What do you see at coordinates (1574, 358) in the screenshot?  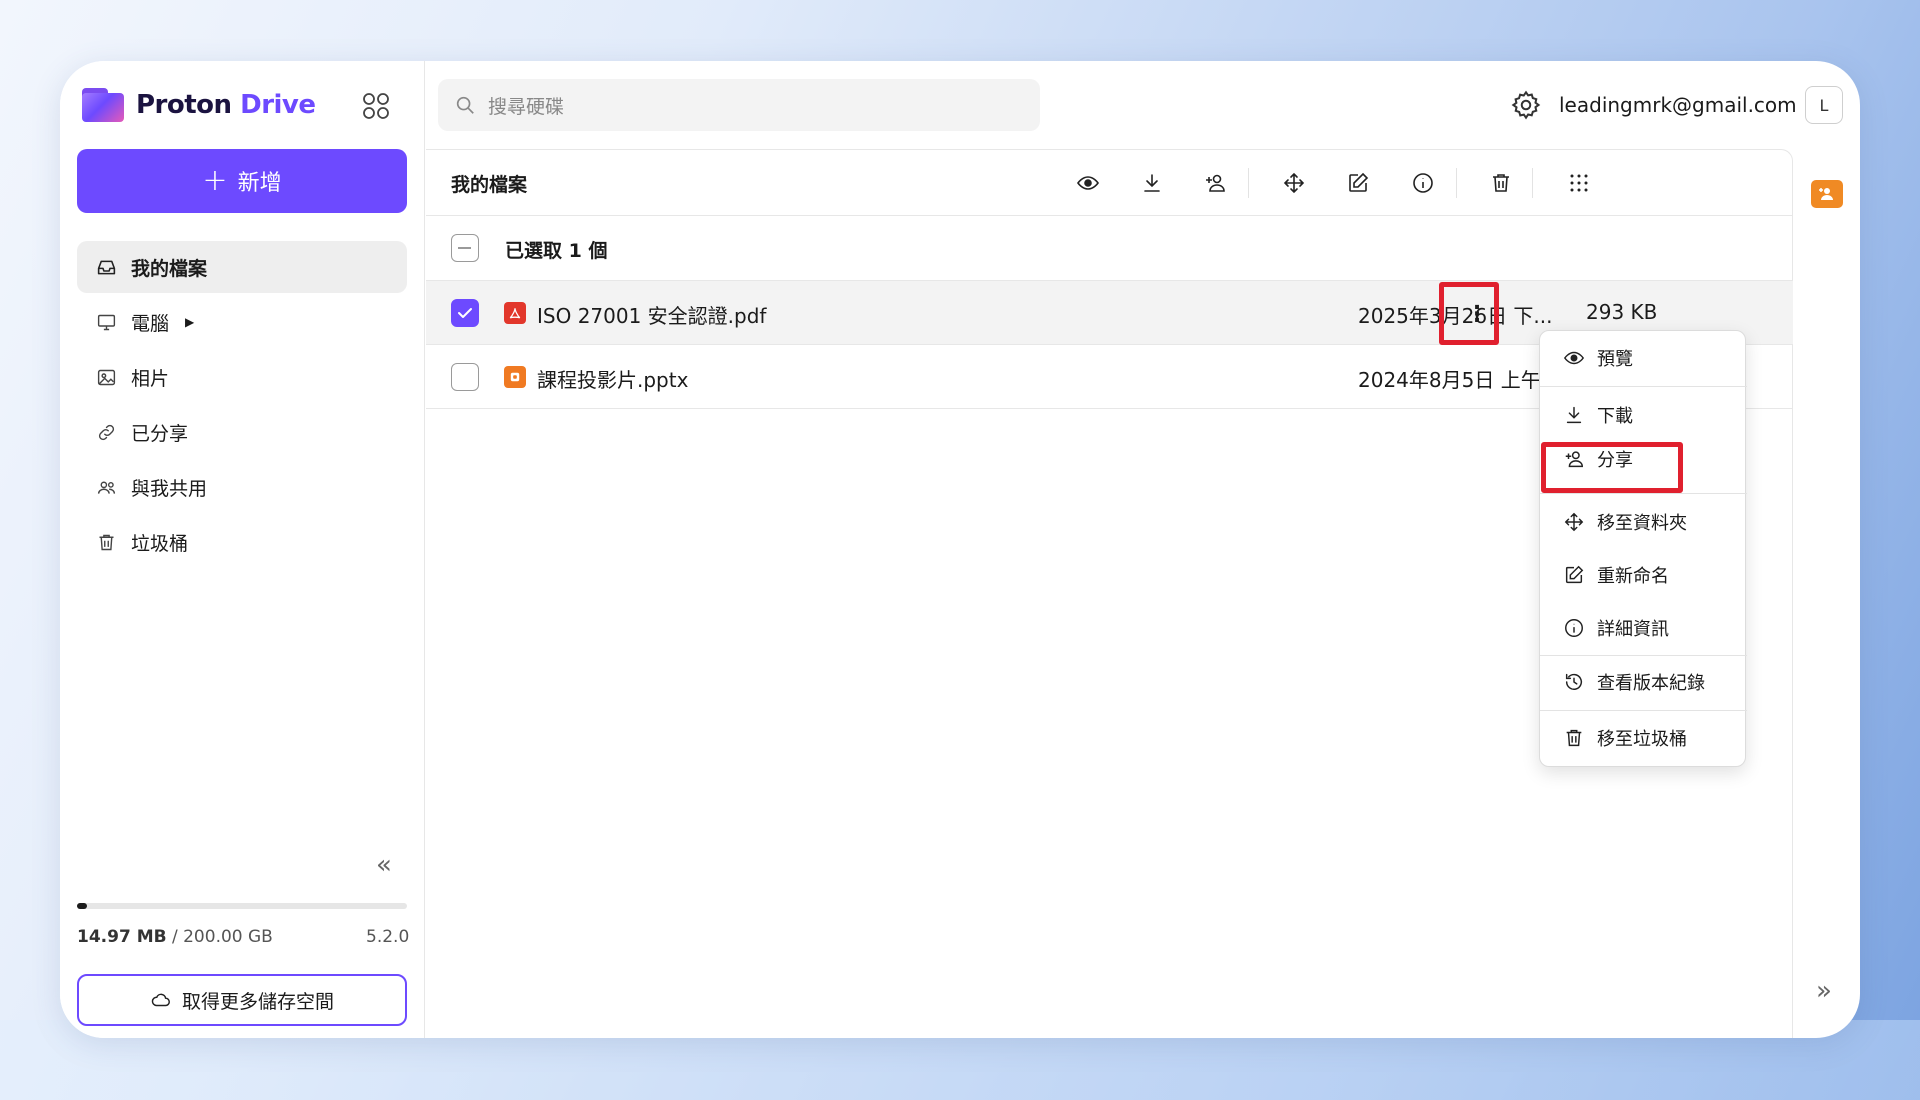 I see `eye-icon` at bounding box center [1574, 358].